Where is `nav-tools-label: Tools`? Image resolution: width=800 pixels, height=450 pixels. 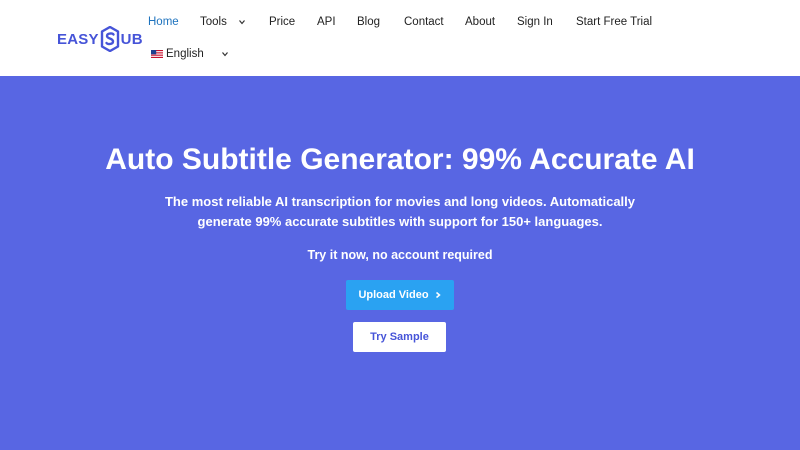 nav-tools-label: Tools is located at coordinates (213, 22).